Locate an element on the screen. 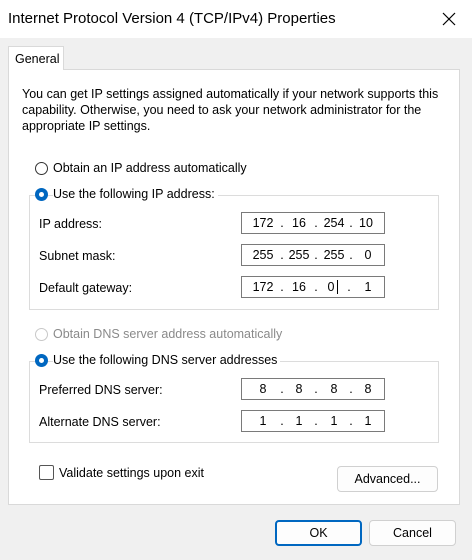 This screenshot has height=560, width=472. radio-obtain-dns-auto is located at coordinates (41, 334).